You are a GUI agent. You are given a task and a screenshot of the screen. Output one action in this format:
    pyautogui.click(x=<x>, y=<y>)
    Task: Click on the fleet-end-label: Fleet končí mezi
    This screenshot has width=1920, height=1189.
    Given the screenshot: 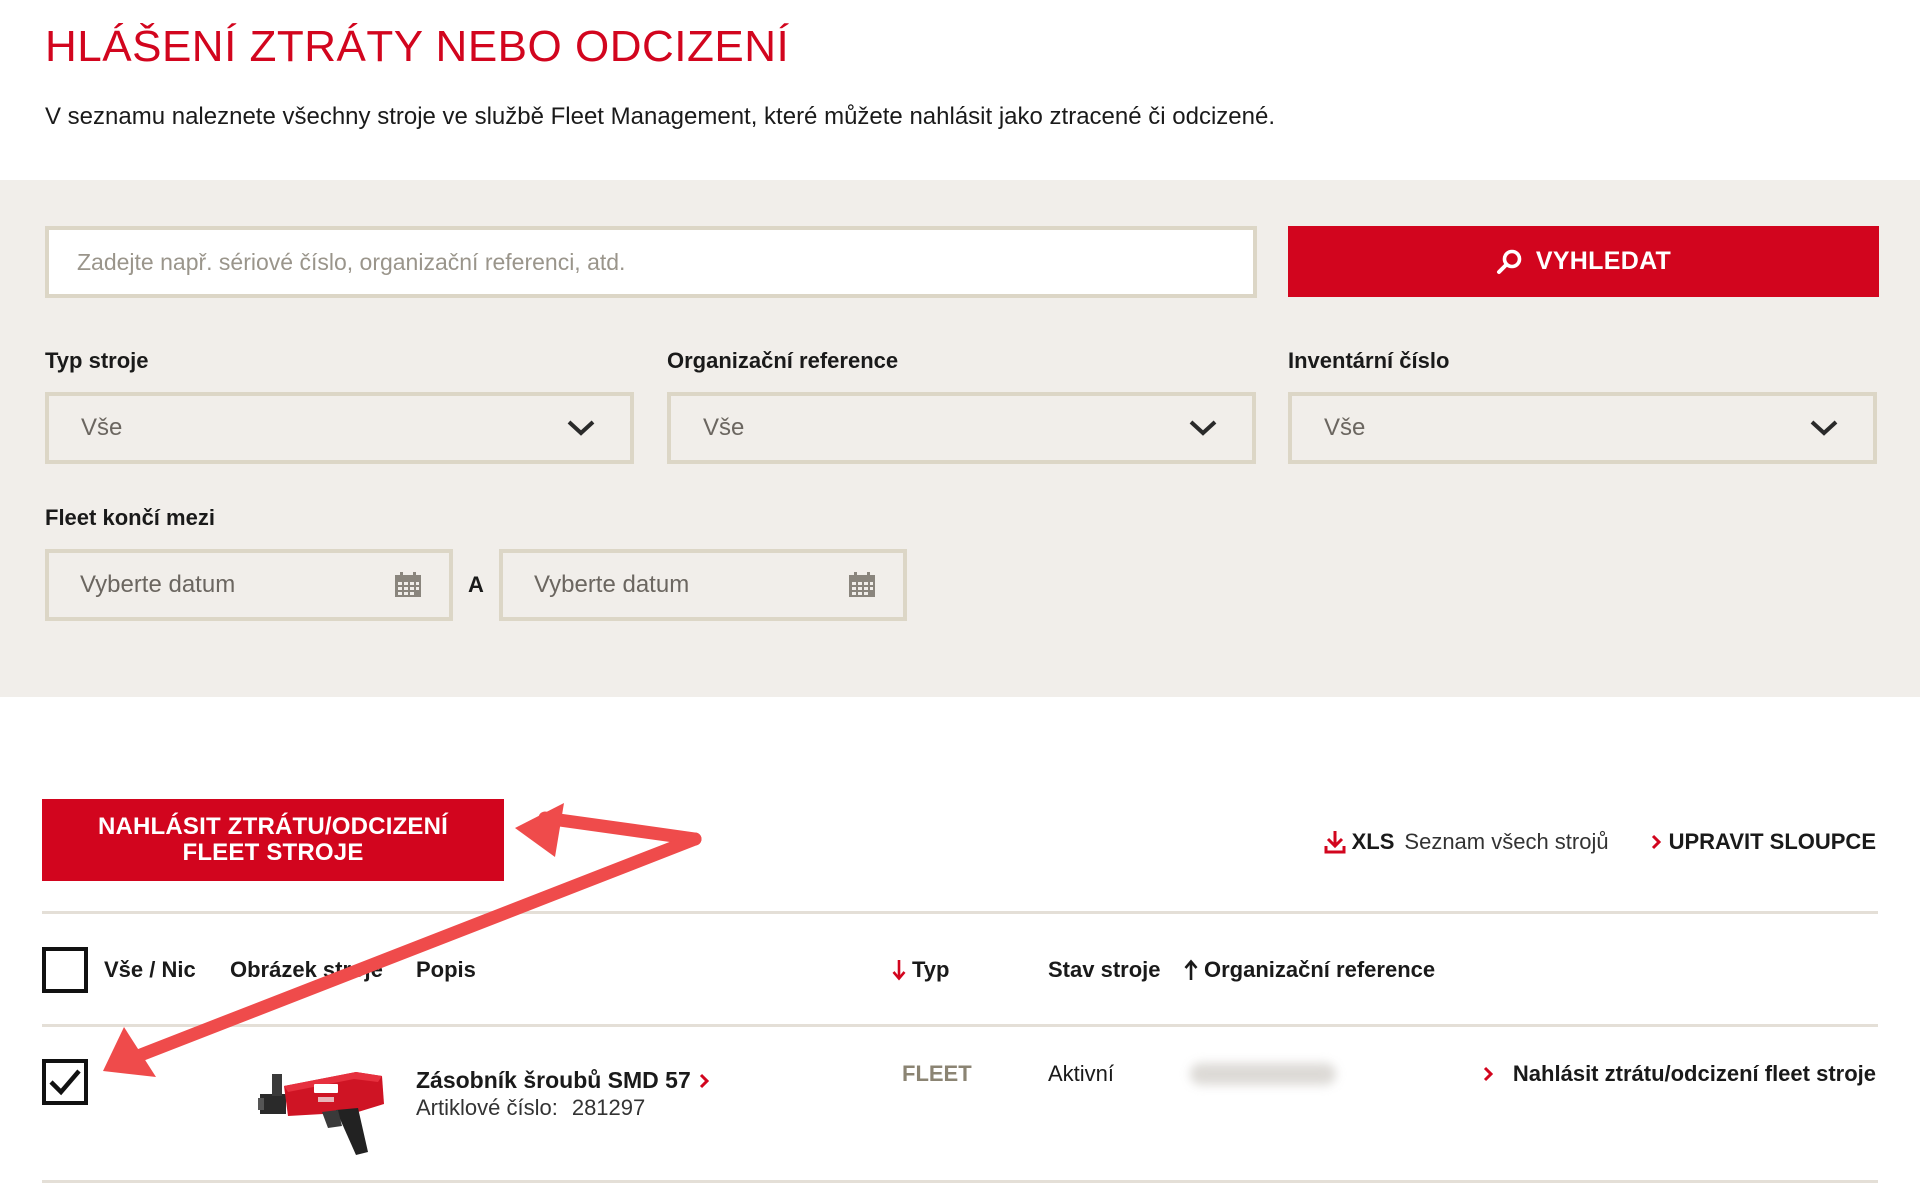 What is the action you would take?
    pyautogui.click(x=130, y=517)
    